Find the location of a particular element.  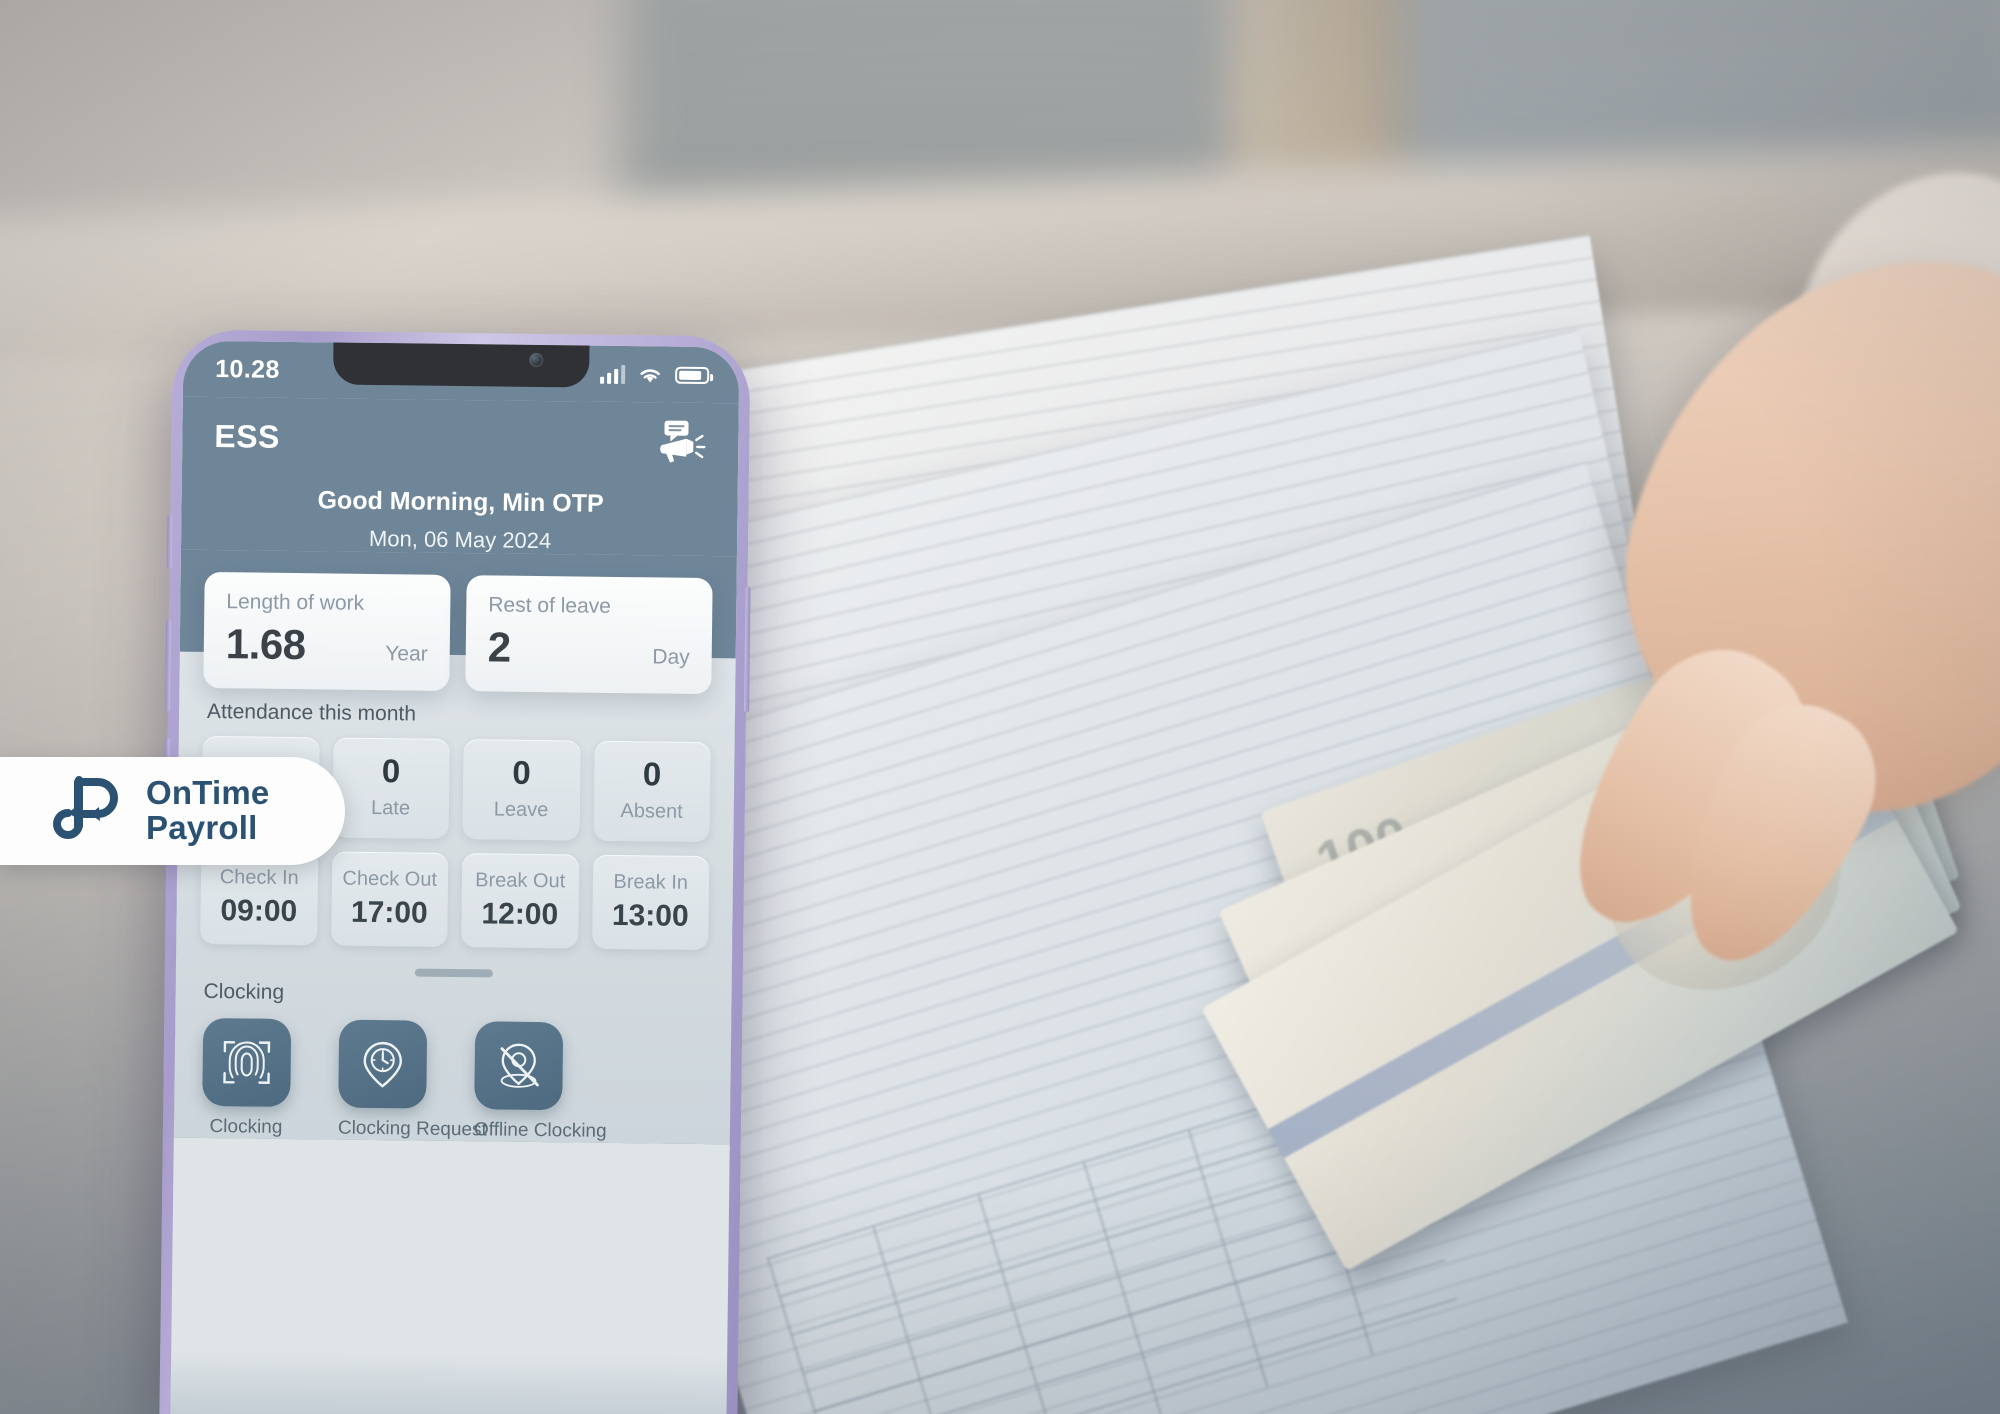

card-unit: Year is located at coordinates (406, 654).